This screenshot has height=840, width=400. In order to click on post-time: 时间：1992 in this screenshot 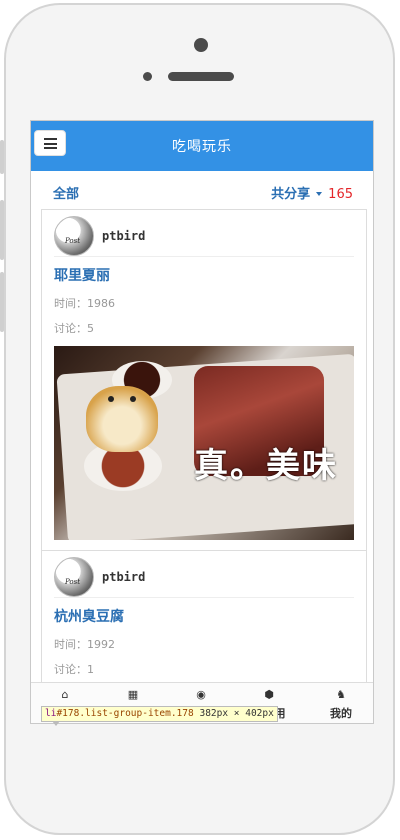, I will do `click(84, 644)`.